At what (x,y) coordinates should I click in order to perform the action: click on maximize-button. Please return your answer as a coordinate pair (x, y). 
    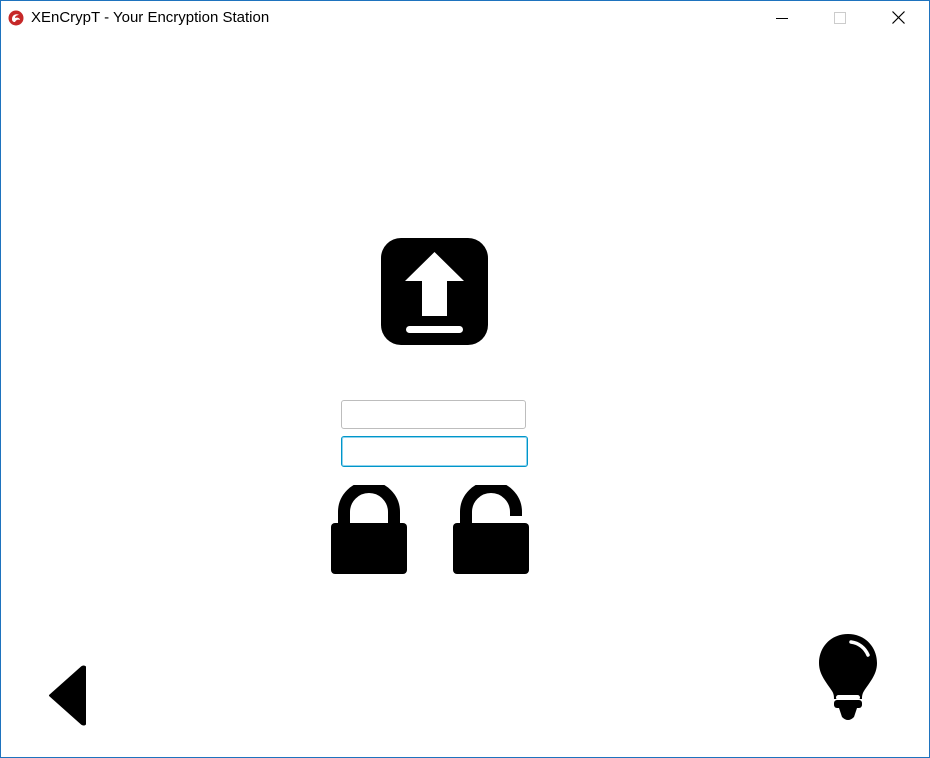
    Looking at the image, I should click on (840, 17).